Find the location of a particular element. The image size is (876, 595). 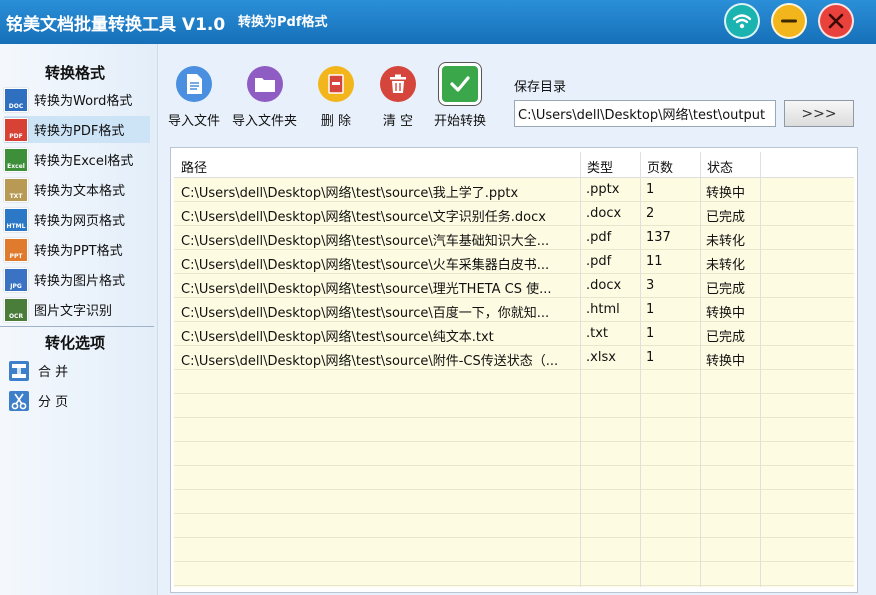

option-split-label: 分 页 is located at coordinates (53, 402).